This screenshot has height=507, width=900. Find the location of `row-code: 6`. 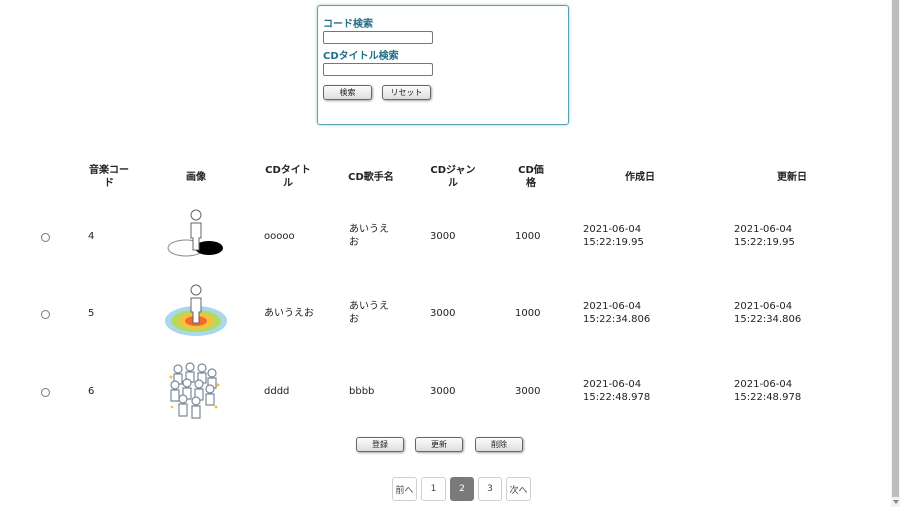

row-code: 6 is located at coordinates (91, 391).